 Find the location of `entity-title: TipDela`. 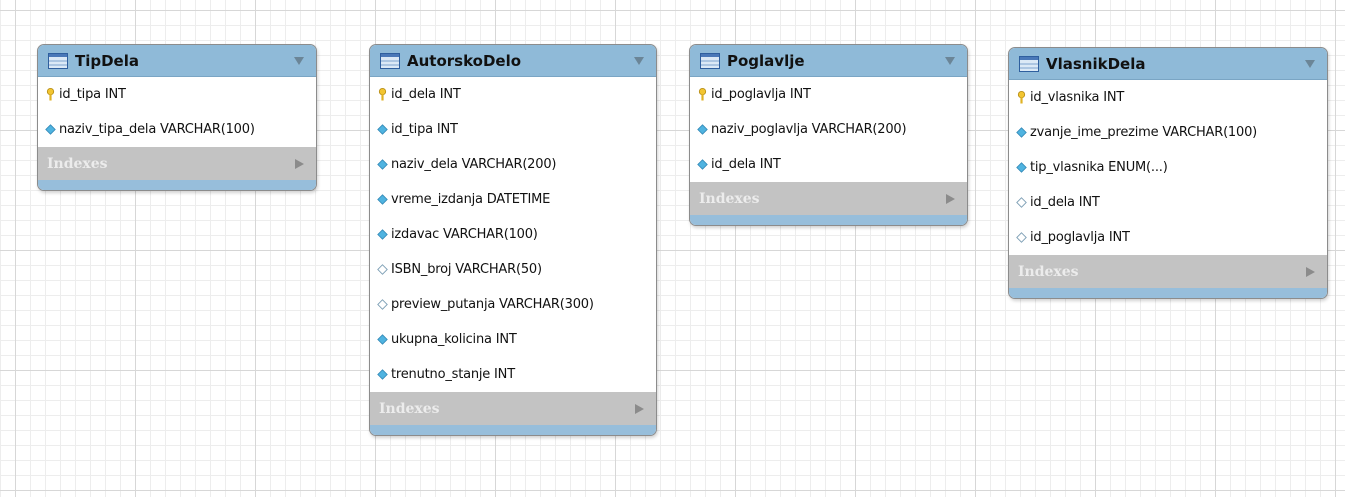

entity-title: TipDela is located at coordinates (107, 60).